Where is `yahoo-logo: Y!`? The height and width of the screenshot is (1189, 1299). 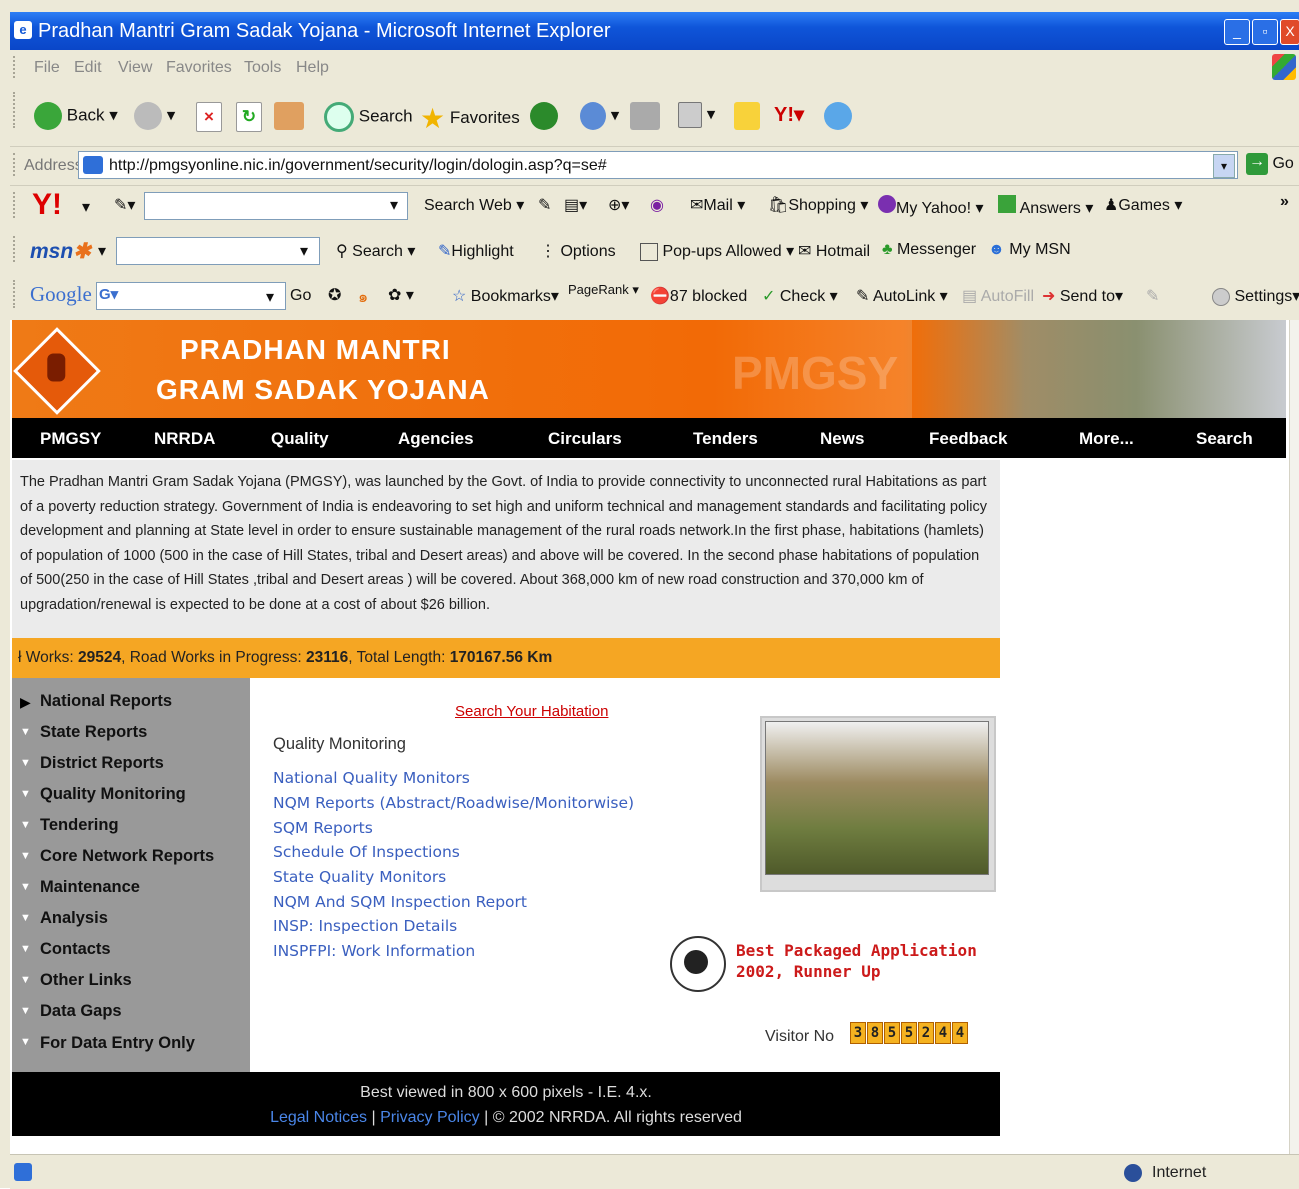 yahoo-logo: Y! is located at coordinates (47, 205).